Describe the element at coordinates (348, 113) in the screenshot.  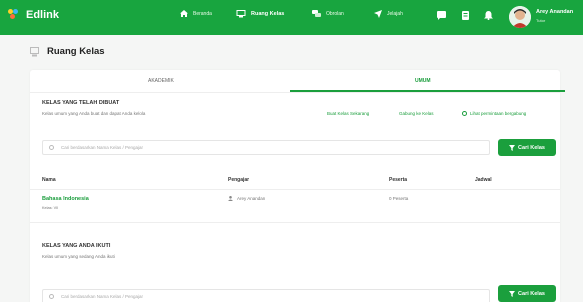
I see `create-class-link: Buat Kelas Sekarang` at that location.